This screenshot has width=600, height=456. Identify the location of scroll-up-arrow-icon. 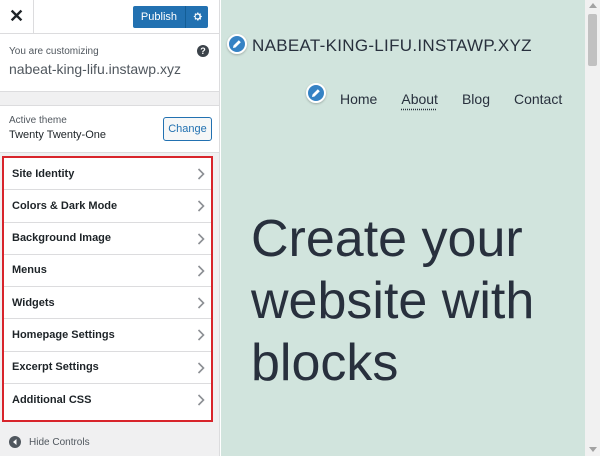
(593, 5).